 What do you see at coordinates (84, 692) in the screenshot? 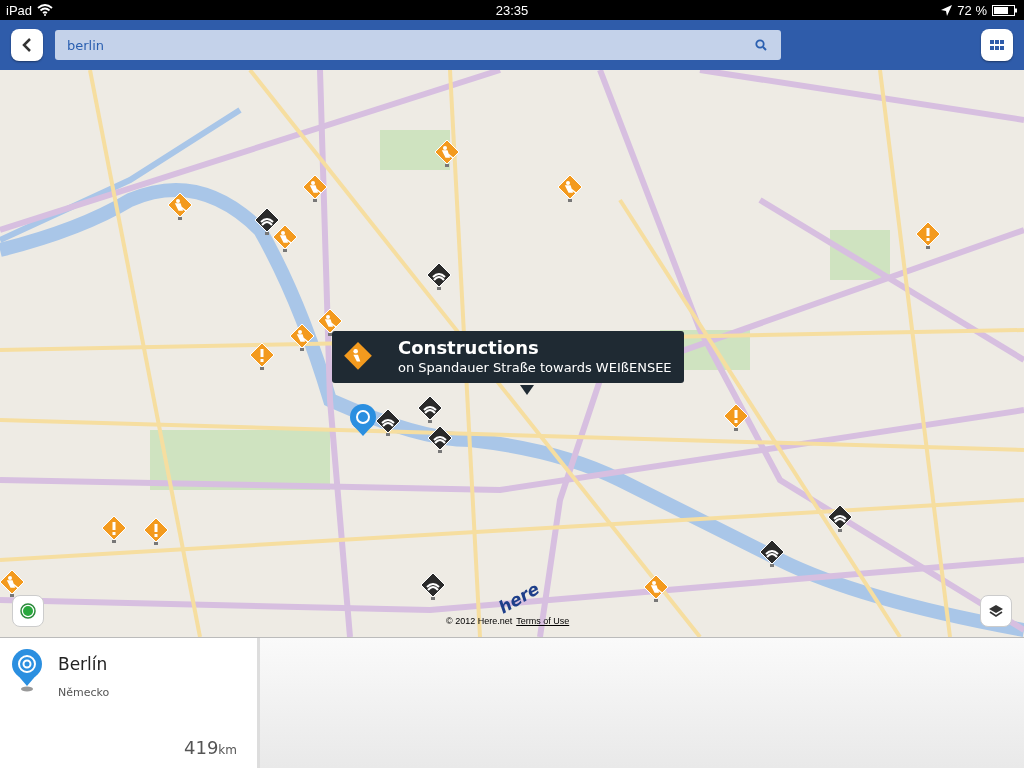
I see `place-country: Německo` at bounding box center [84, 692].